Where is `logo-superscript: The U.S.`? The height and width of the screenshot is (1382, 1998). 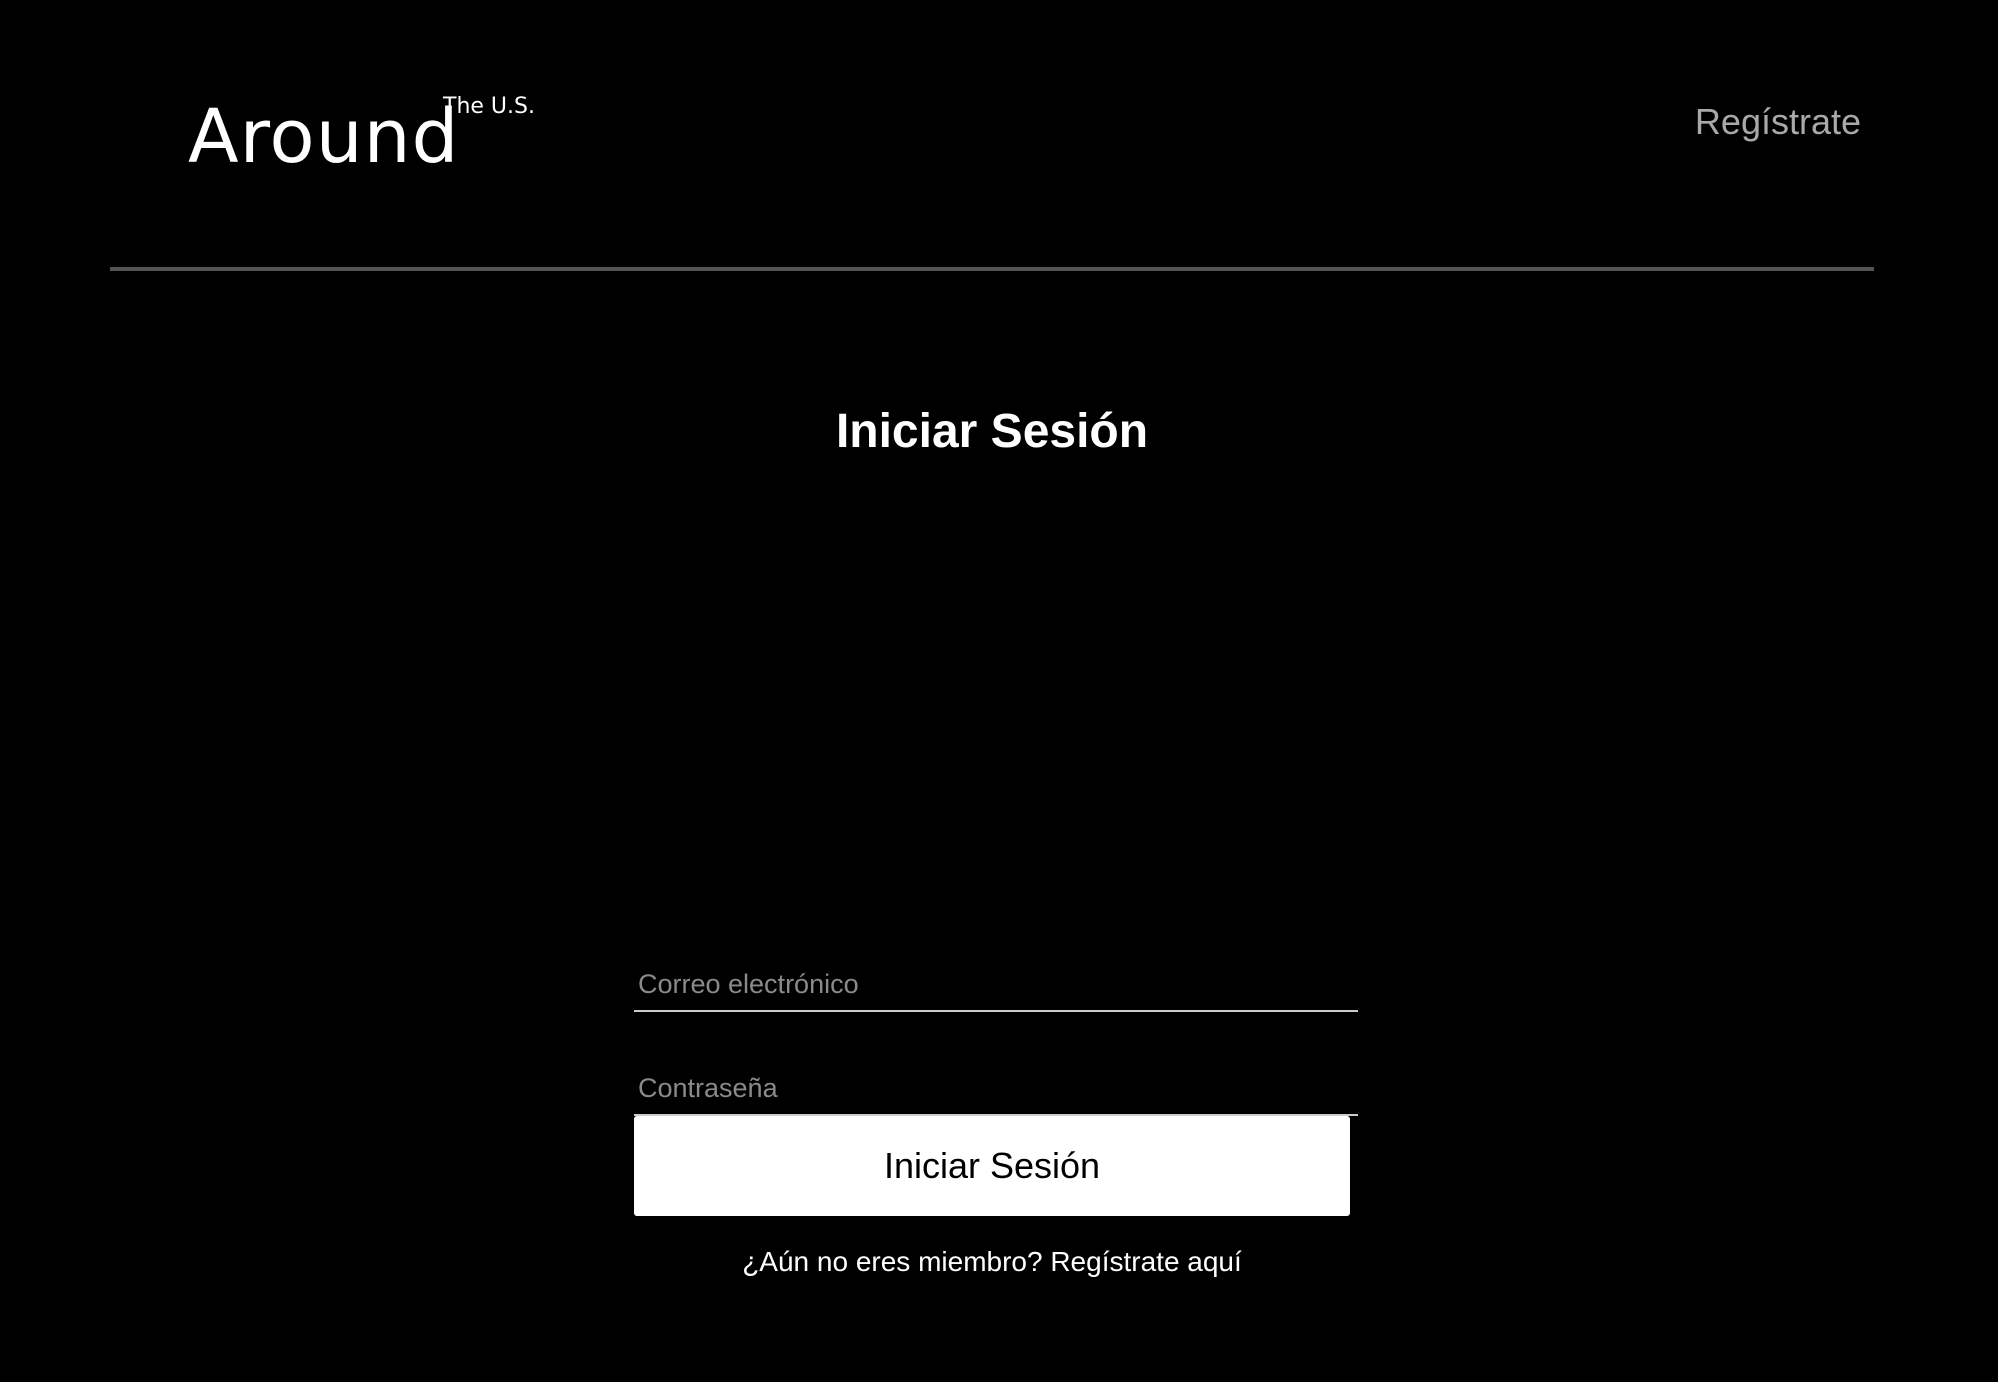 logo-superscript: The U.S. is located at coordinates (489, 106).